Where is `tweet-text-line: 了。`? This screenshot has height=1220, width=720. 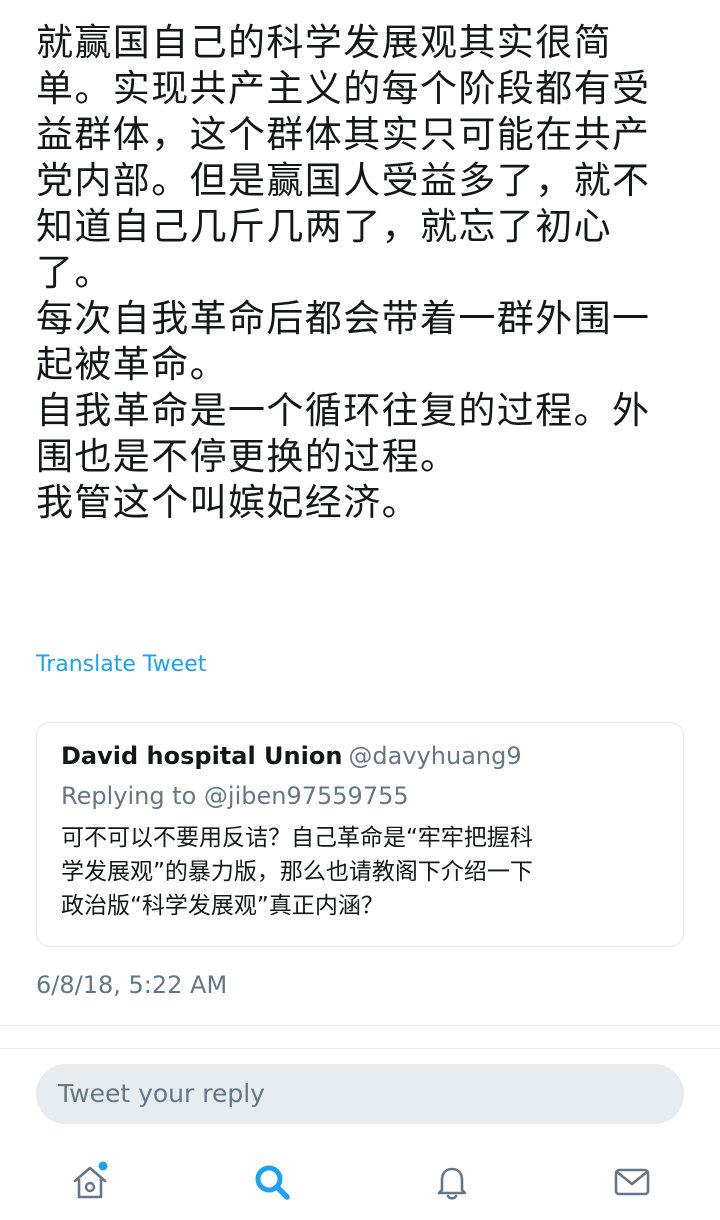
tweet-text-line: 了。 is located at coordinates (74, 272).